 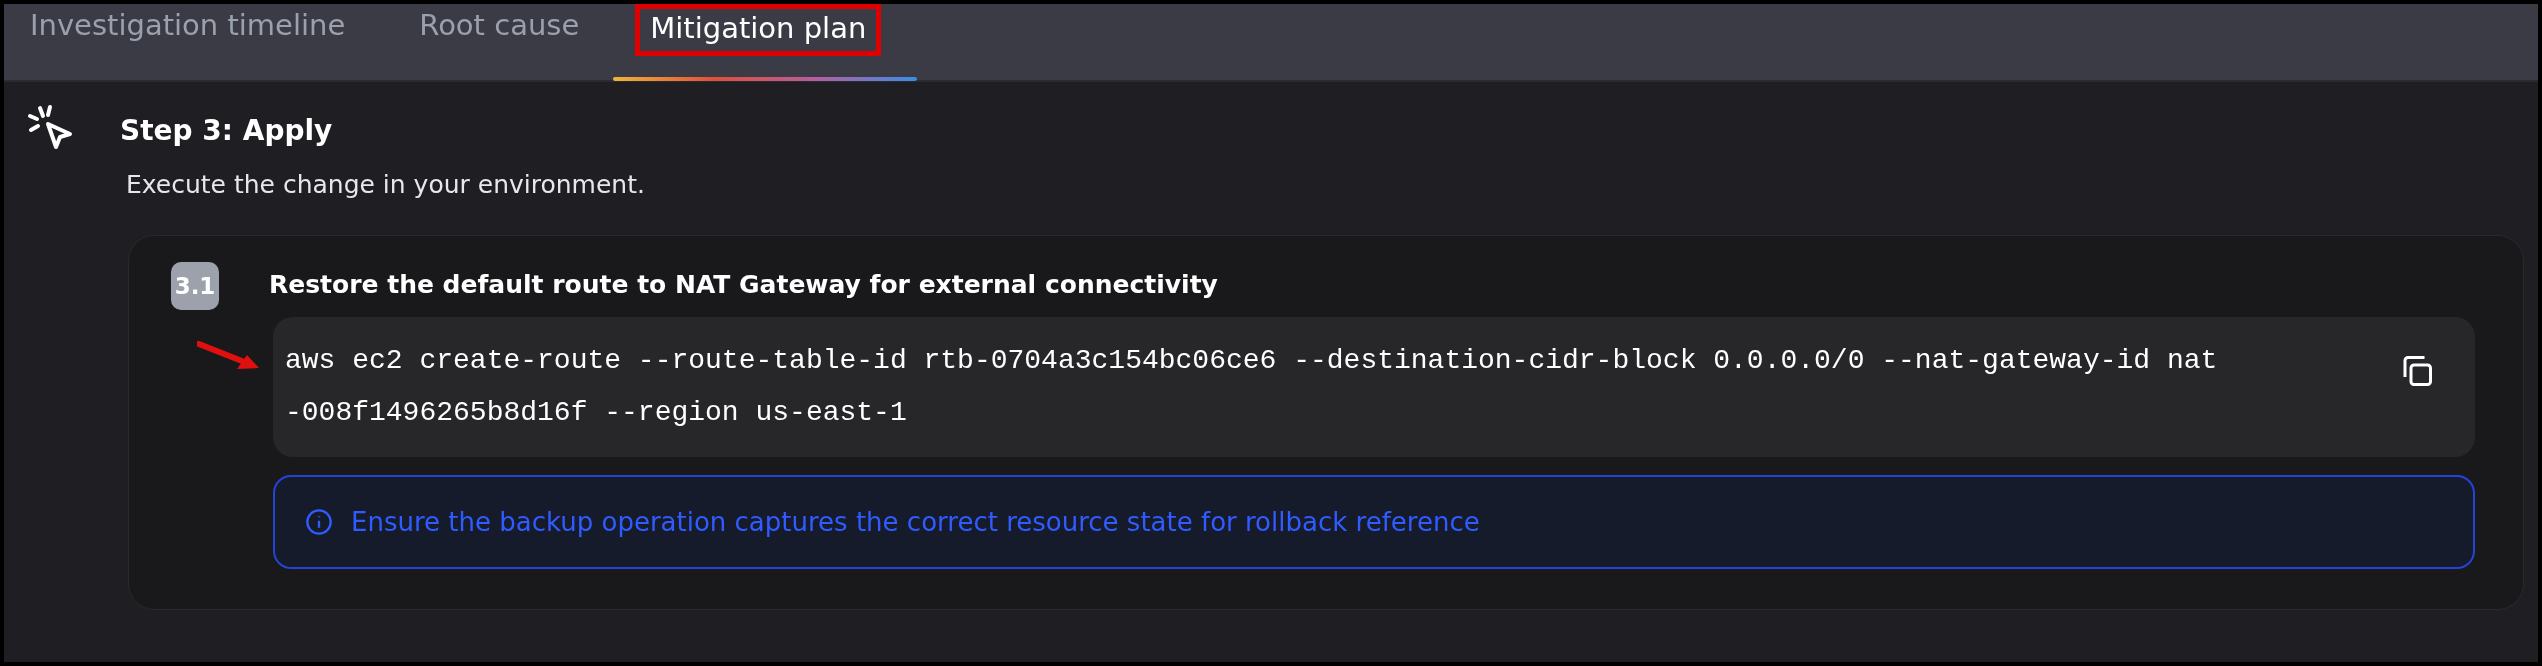 I want to click on tab: Investigation timeline, so click(x=196, y=42).